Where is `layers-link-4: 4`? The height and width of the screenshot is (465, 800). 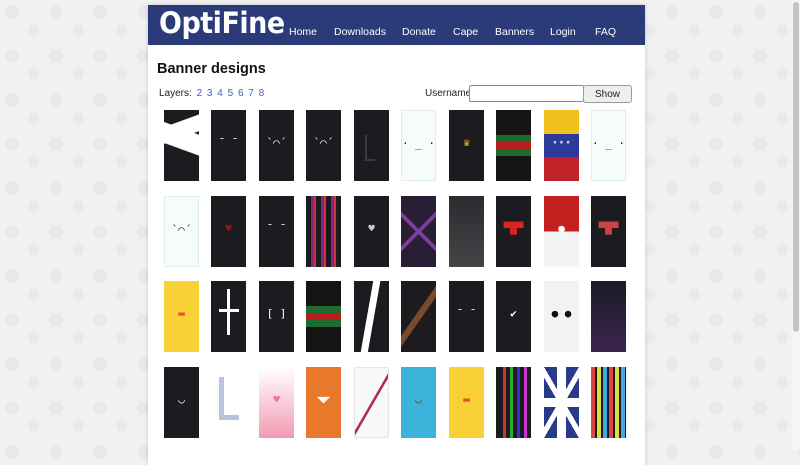
layers-link-4: 4 is located at coordinates (220, 93).